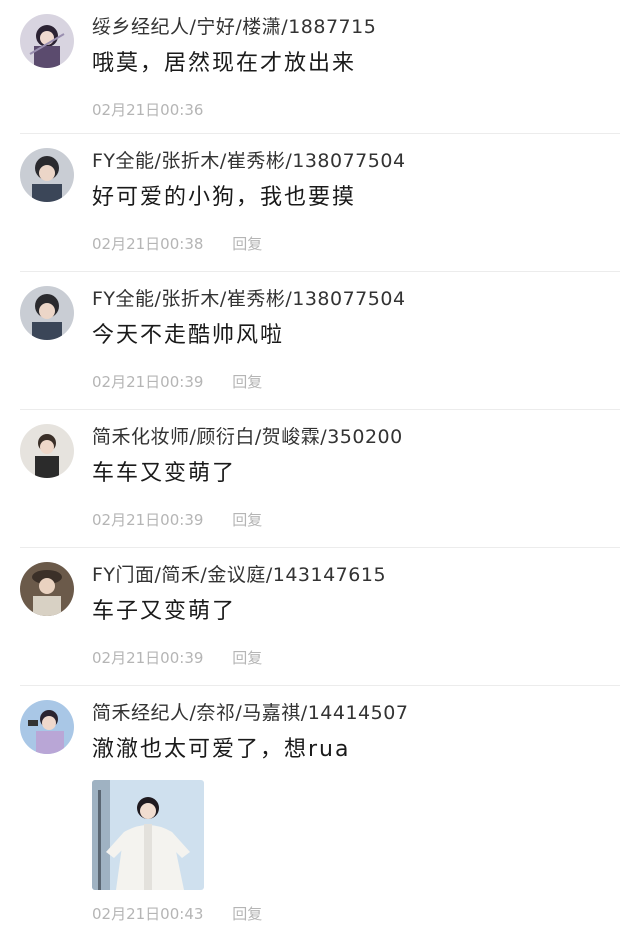 Image resolution: width=640 pixels, height=948 pixels. What do you see at coordinates (356, 244) in the screenshot?
I see `comment-meta: 02月21日00:38 回复` at bounding box center [356, 244].